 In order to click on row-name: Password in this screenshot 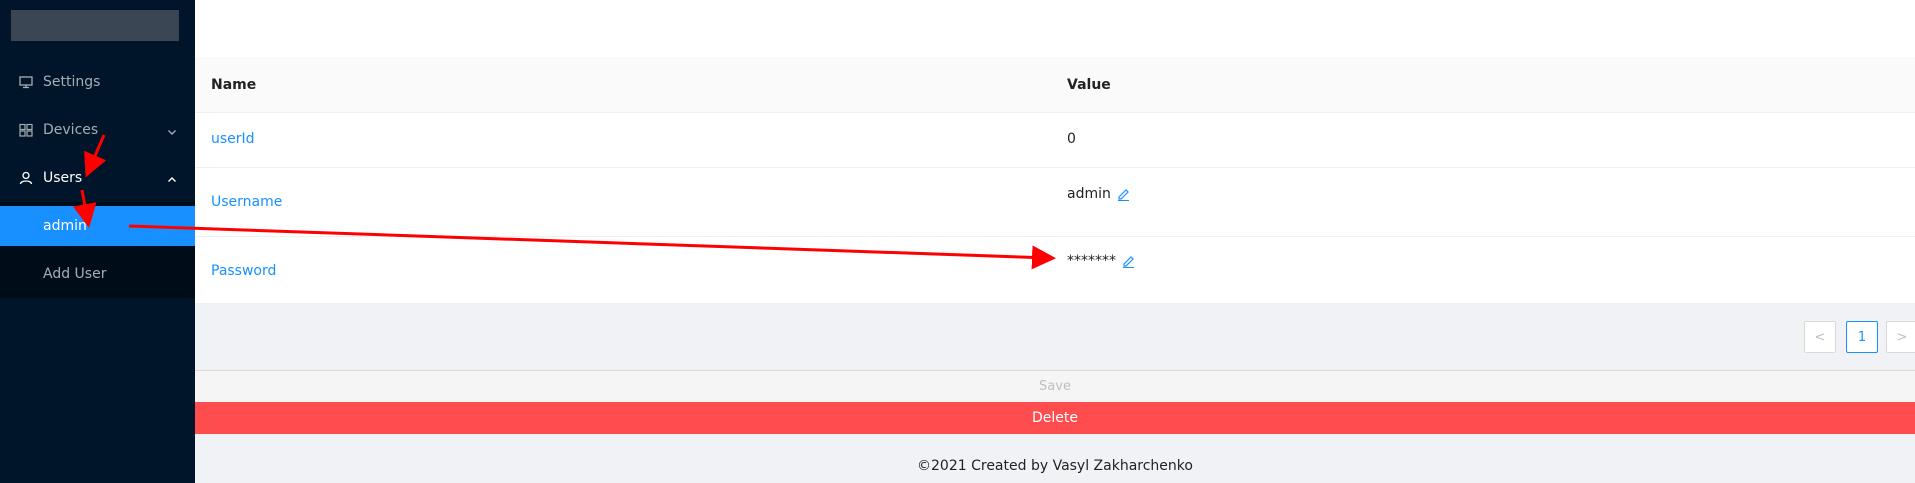, I will do `click(243, 271)`.